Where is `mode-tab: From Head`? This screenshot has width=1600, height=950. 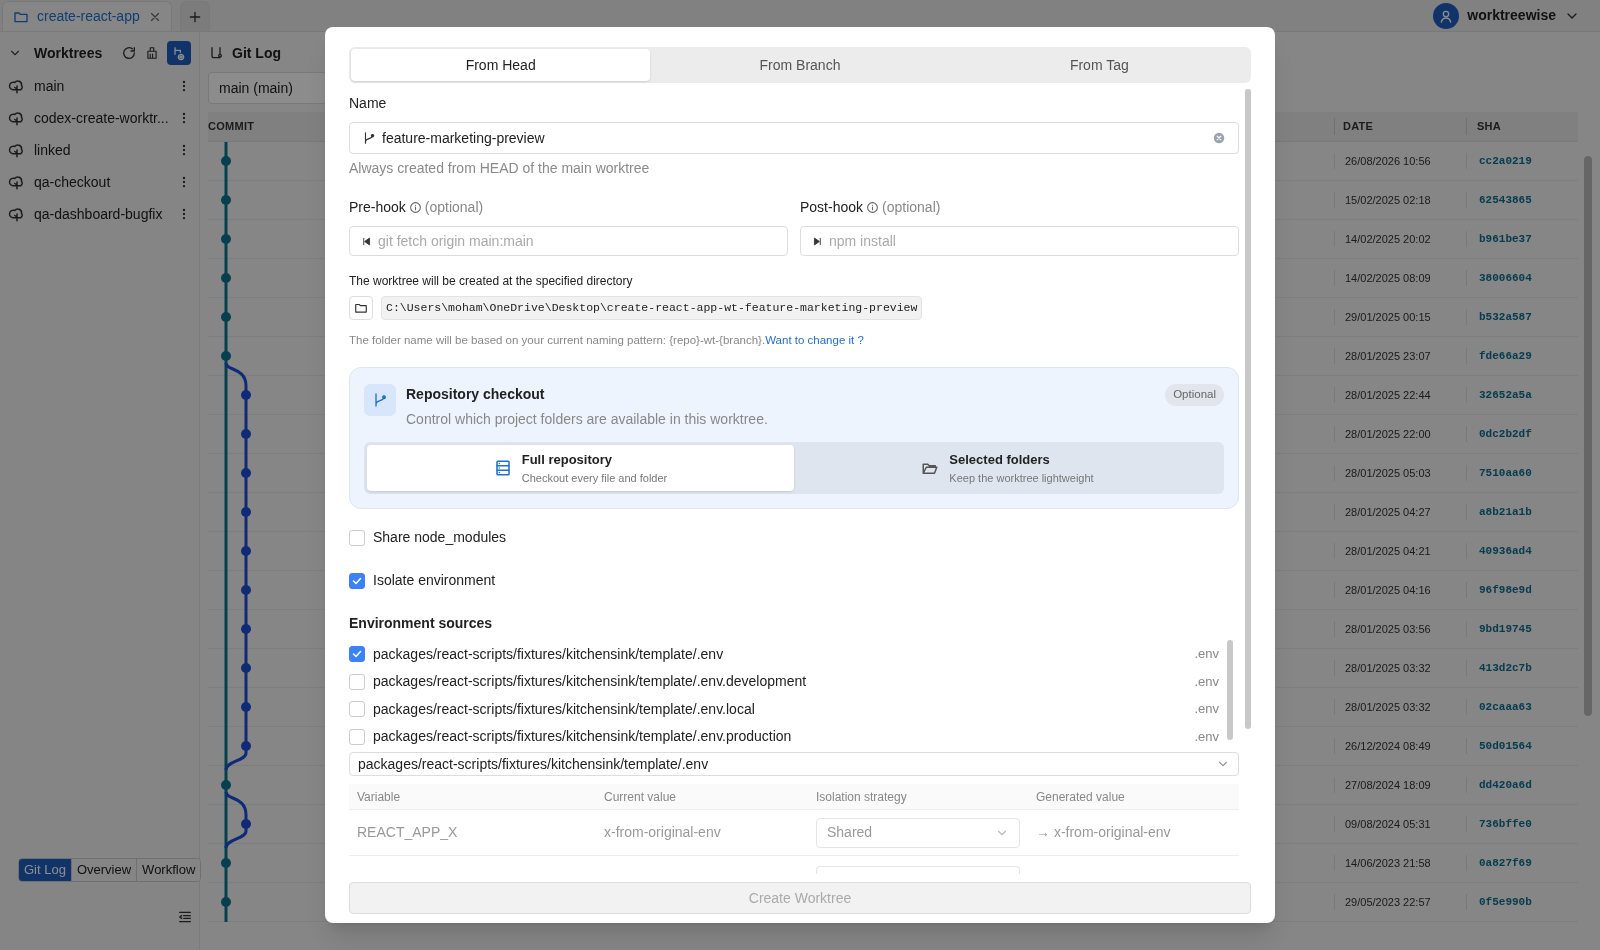 mode-tab: From Head is located at coordinates (501, 65).